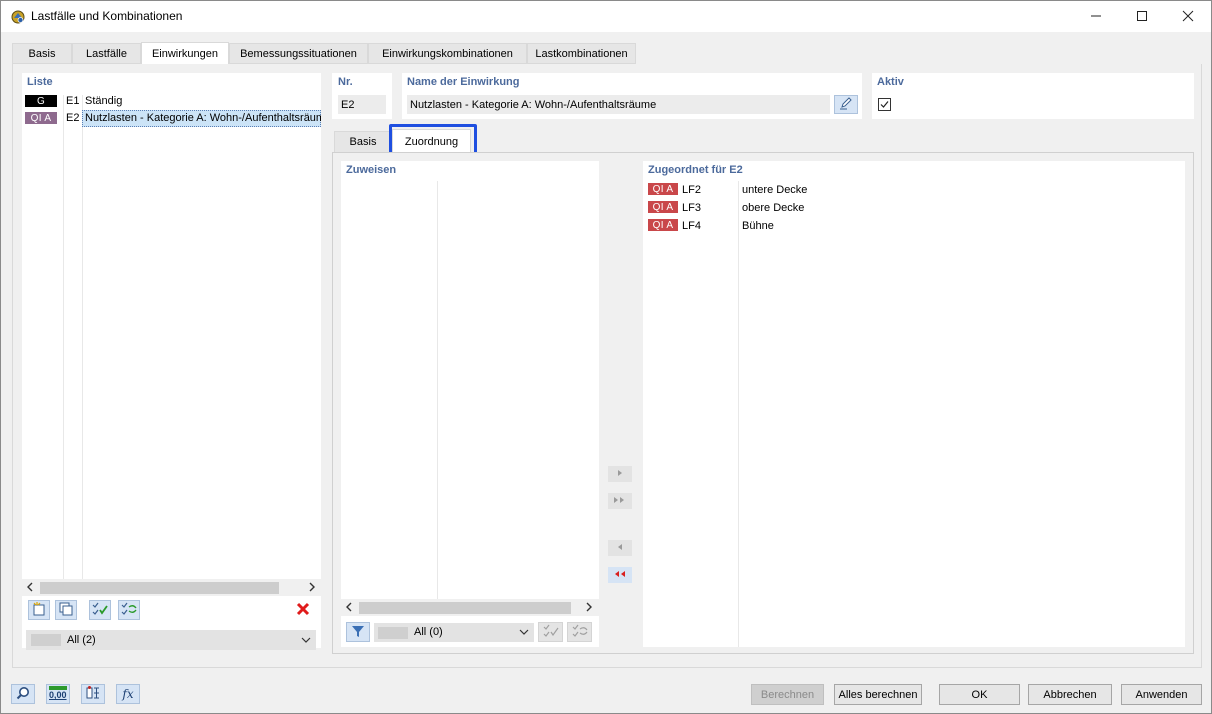 This screenshot has width=1212, height=714. I want to click on assign-all-button, so click(620, 501).